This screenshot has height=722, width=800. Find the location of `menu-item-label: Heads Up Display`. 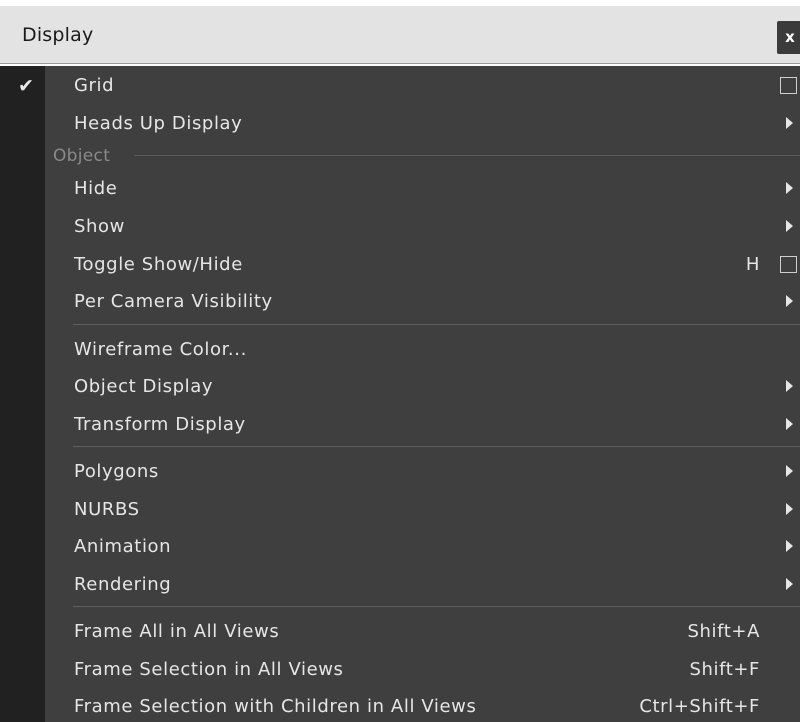

menu-item-label: Heads Up Display is located at coordinates (158, 123).